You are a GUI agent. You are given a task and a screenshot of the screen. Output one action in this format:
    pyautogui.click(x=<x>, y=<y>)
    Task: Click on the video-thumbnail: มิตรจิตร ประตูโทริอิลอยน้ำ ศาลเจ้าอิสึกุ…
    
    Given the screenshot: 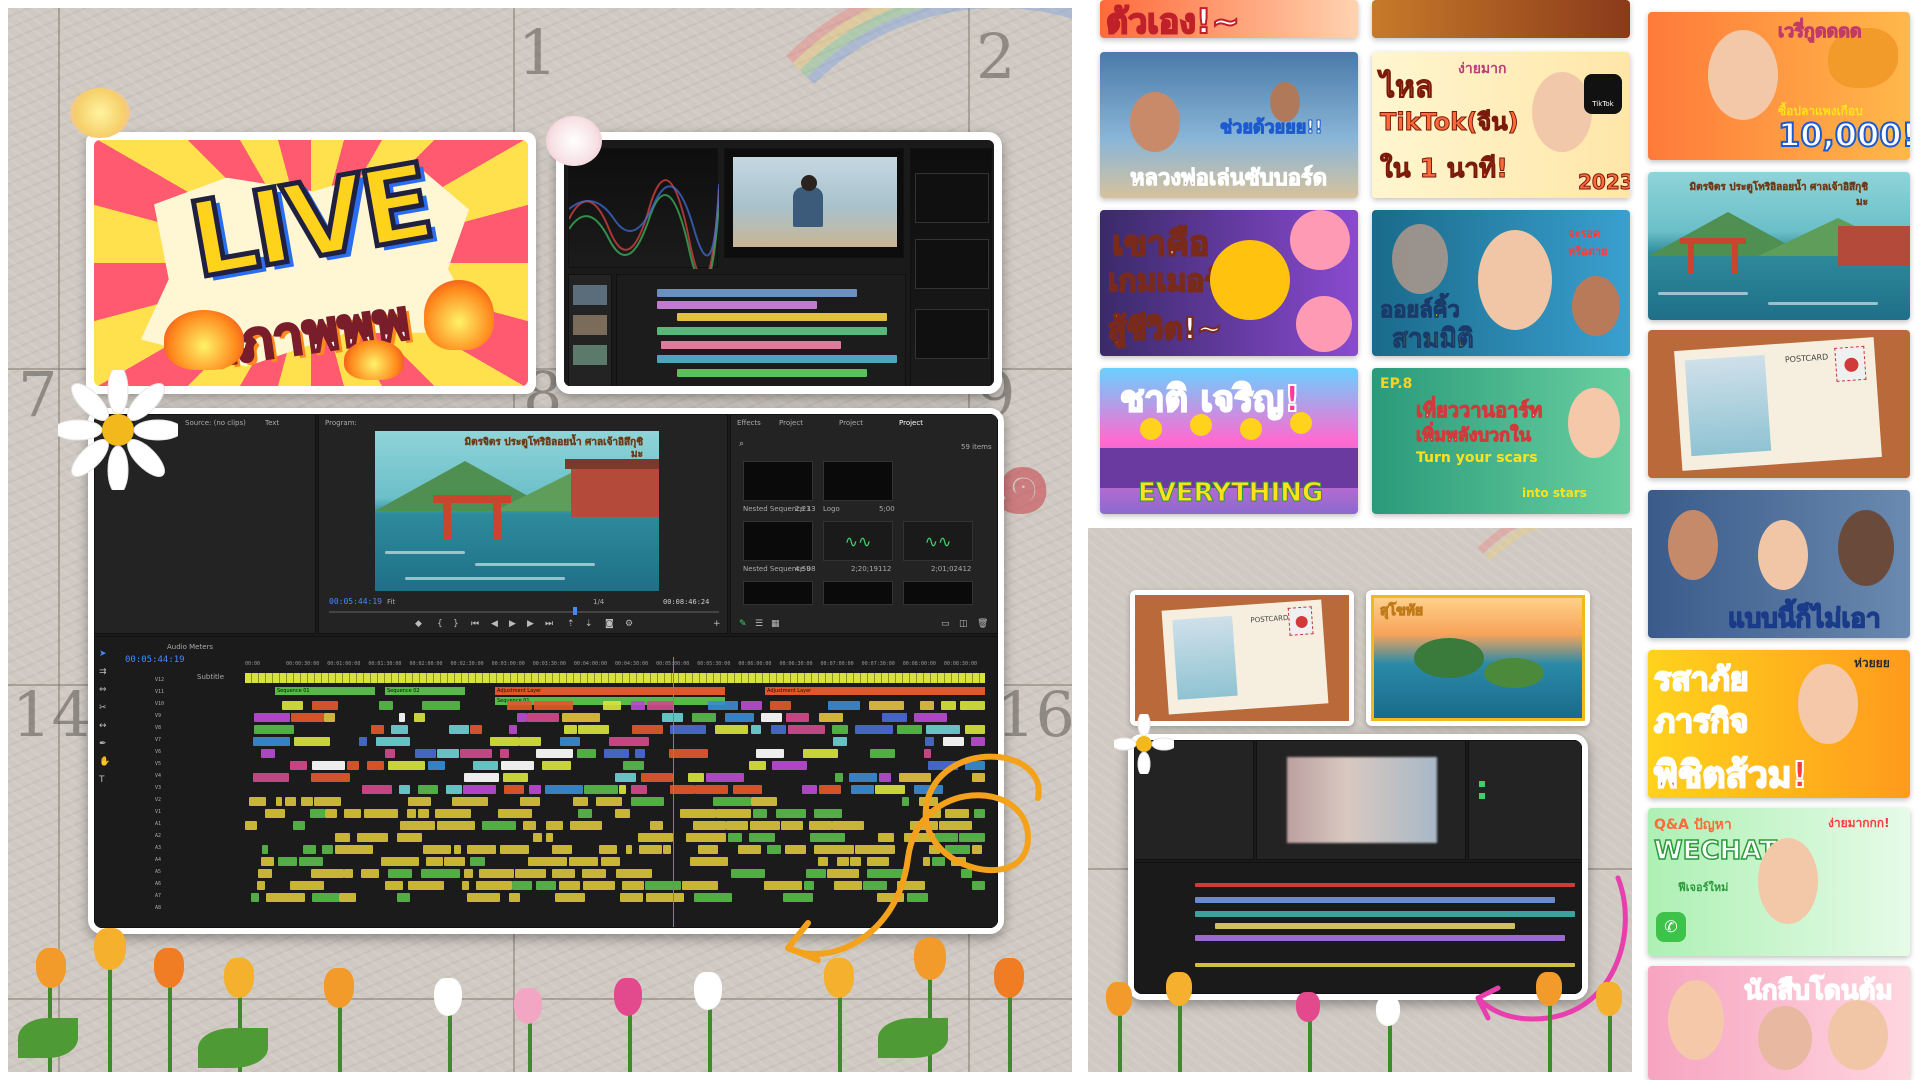 What is the action you would take?
    pyautogui.click(x=1779, y=246)
    